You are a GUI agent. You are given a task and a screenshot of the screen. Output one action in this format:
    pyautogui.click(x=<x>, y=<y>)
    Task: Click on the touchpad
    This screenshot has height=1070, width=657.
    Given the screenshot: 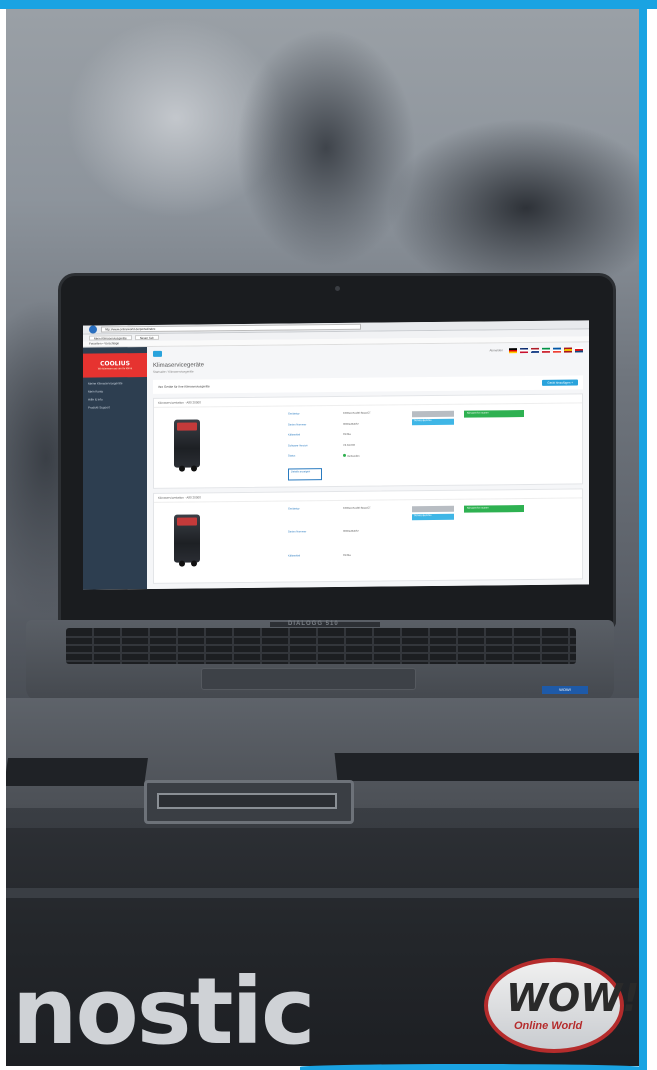 What is the action you would take?
    pyautogui.click(x=308, y=679)
    